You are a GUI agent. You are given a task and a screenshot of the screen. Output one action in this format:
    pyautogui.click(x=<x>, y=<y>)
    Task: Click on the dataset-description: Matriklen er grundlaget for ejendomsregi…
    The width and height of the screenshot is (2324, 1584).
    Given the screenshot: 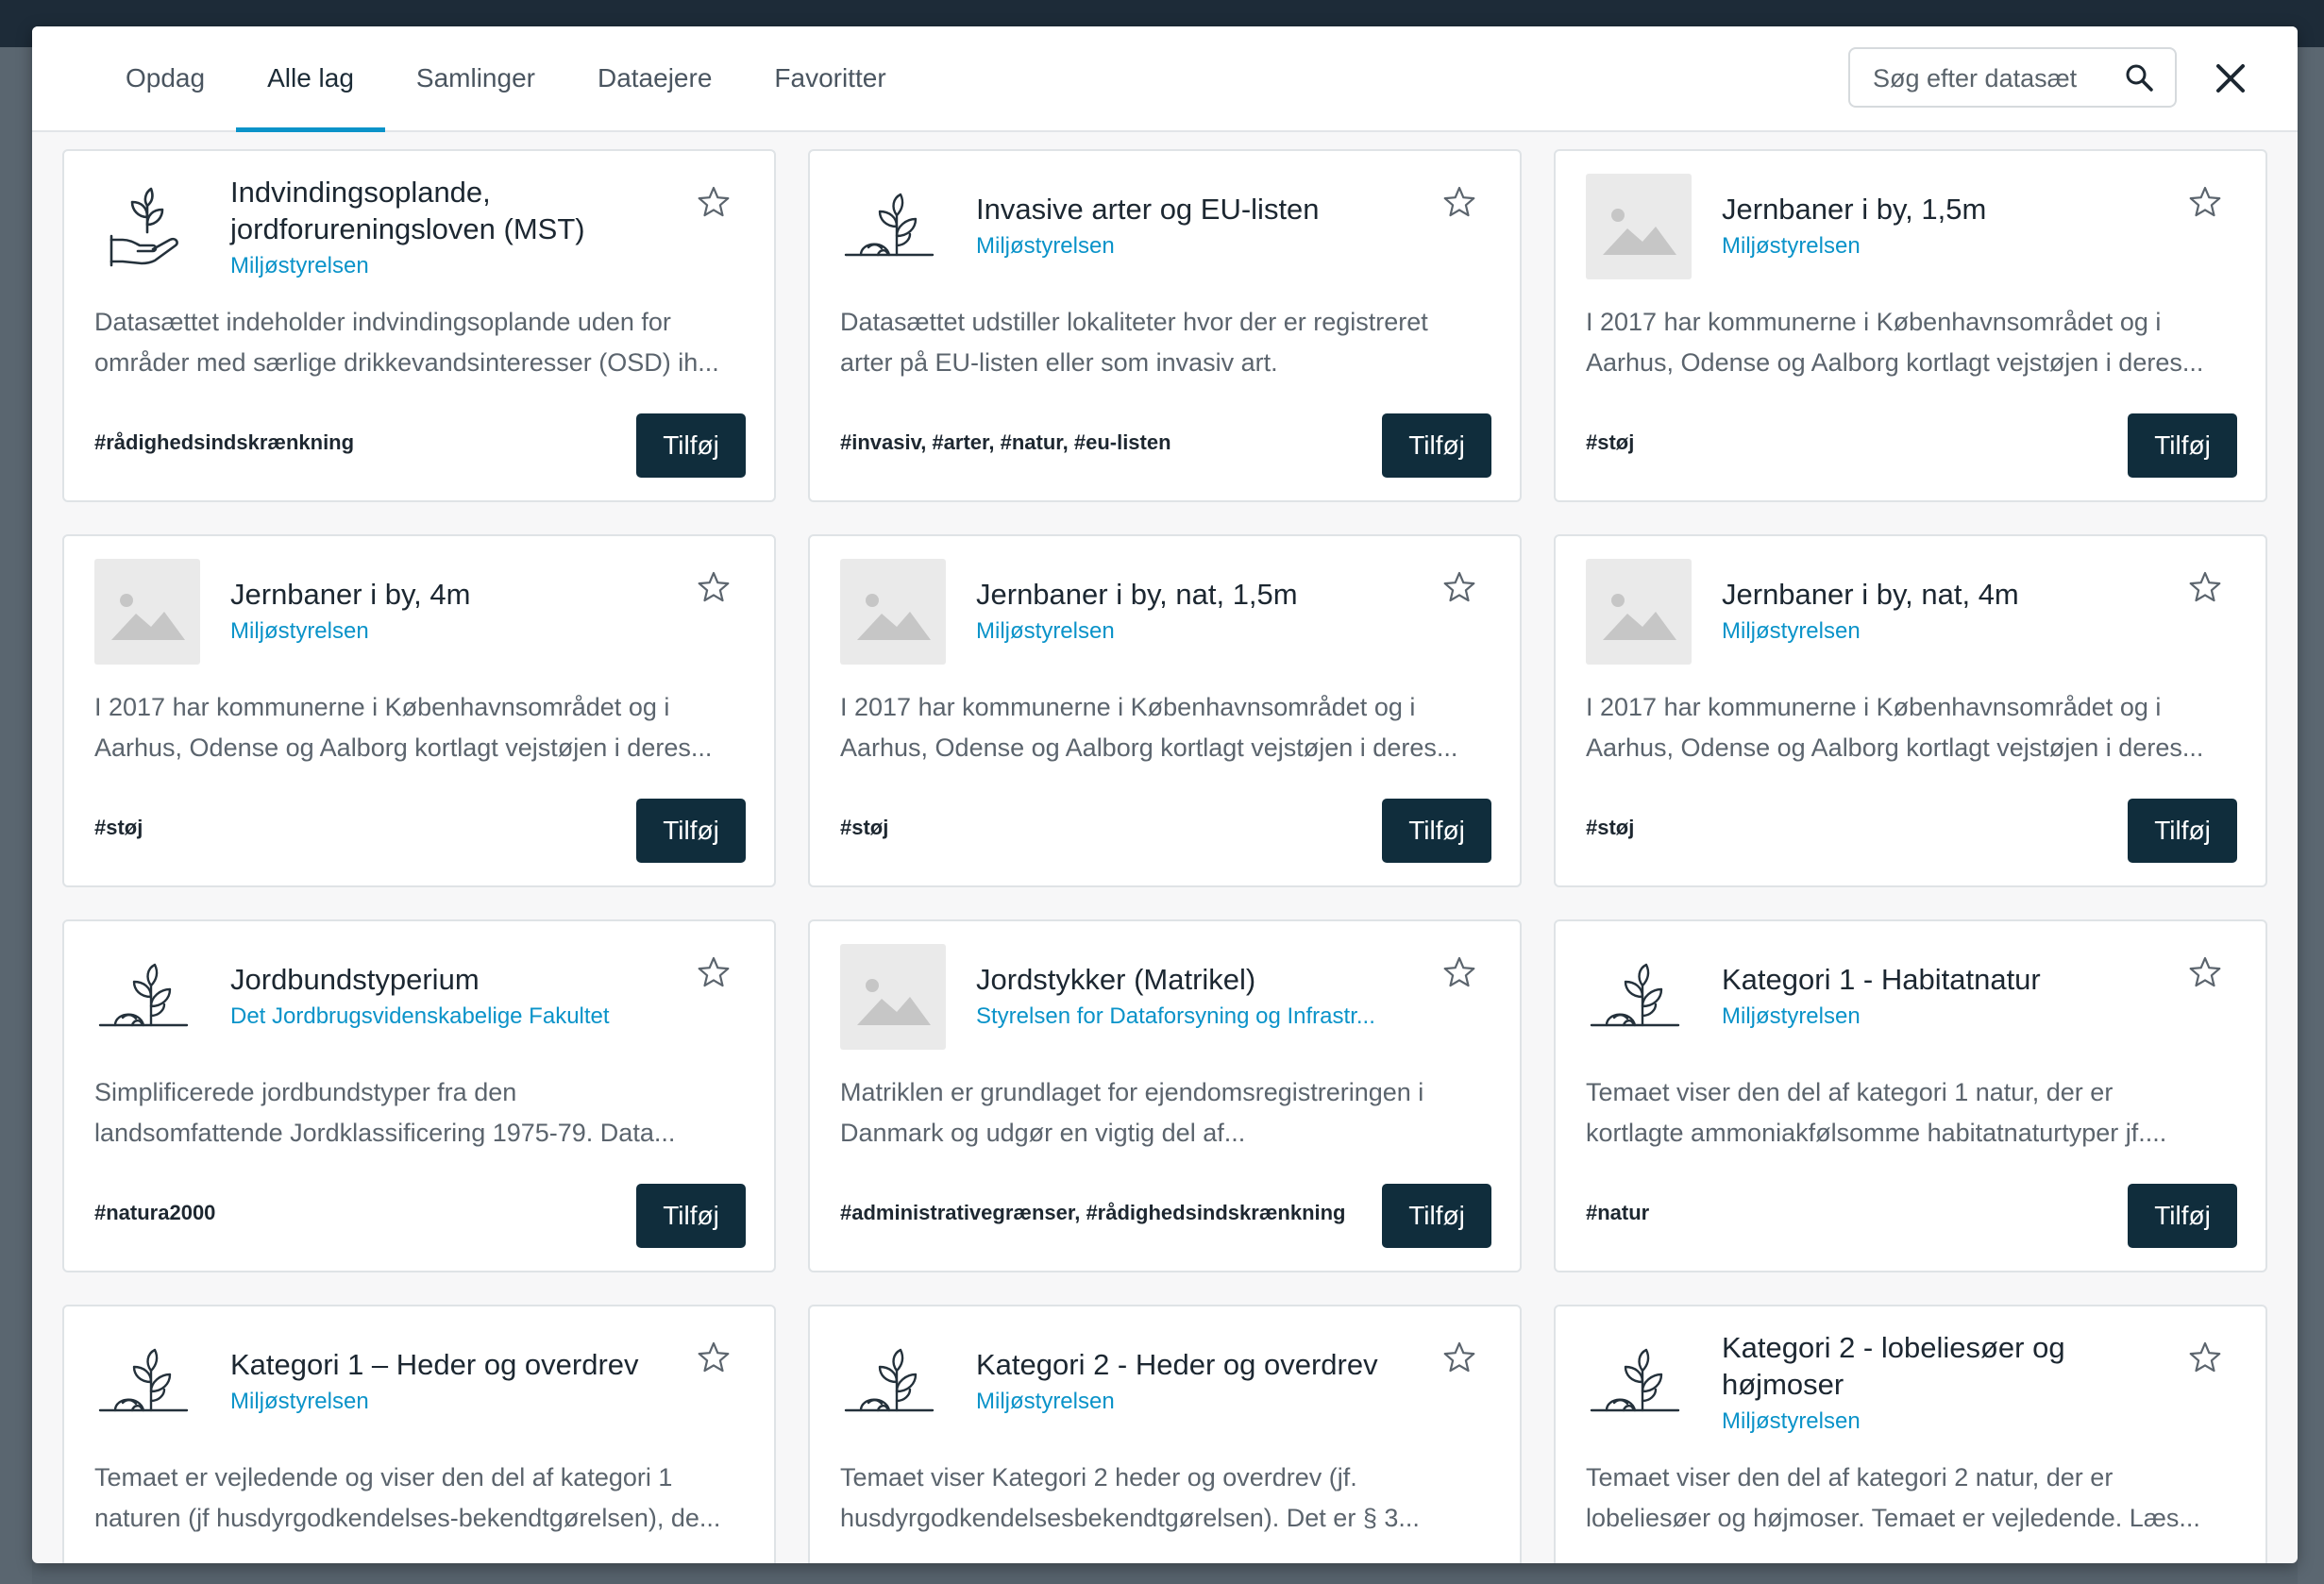 What is the action you would take?
    pyautogui.click(x=1165, y=1113)
    